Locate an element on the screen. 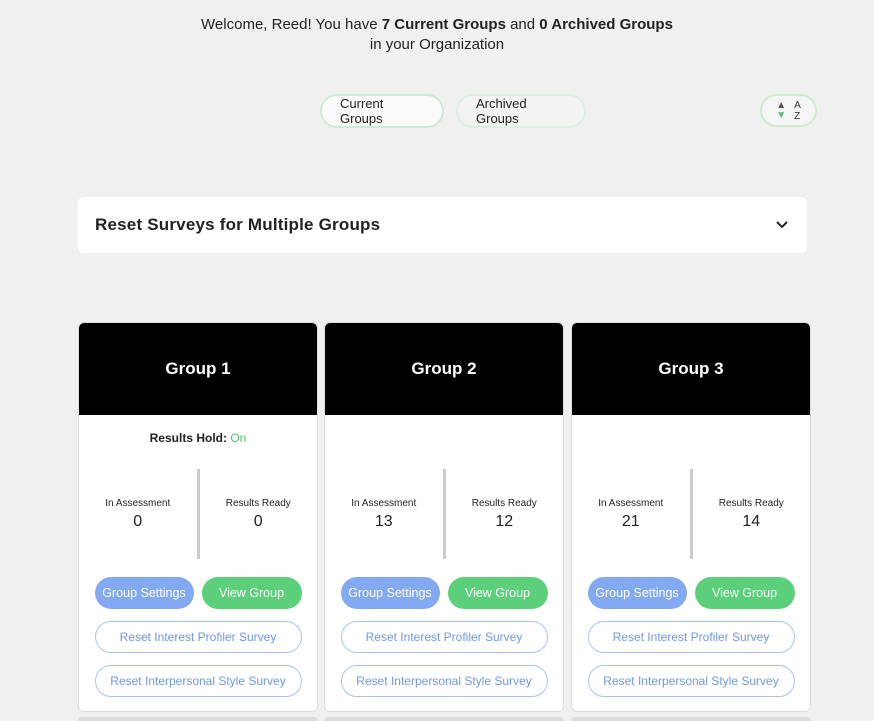  in-assessment-stat: In Assessment 21 is located at coordinates (631, 514).